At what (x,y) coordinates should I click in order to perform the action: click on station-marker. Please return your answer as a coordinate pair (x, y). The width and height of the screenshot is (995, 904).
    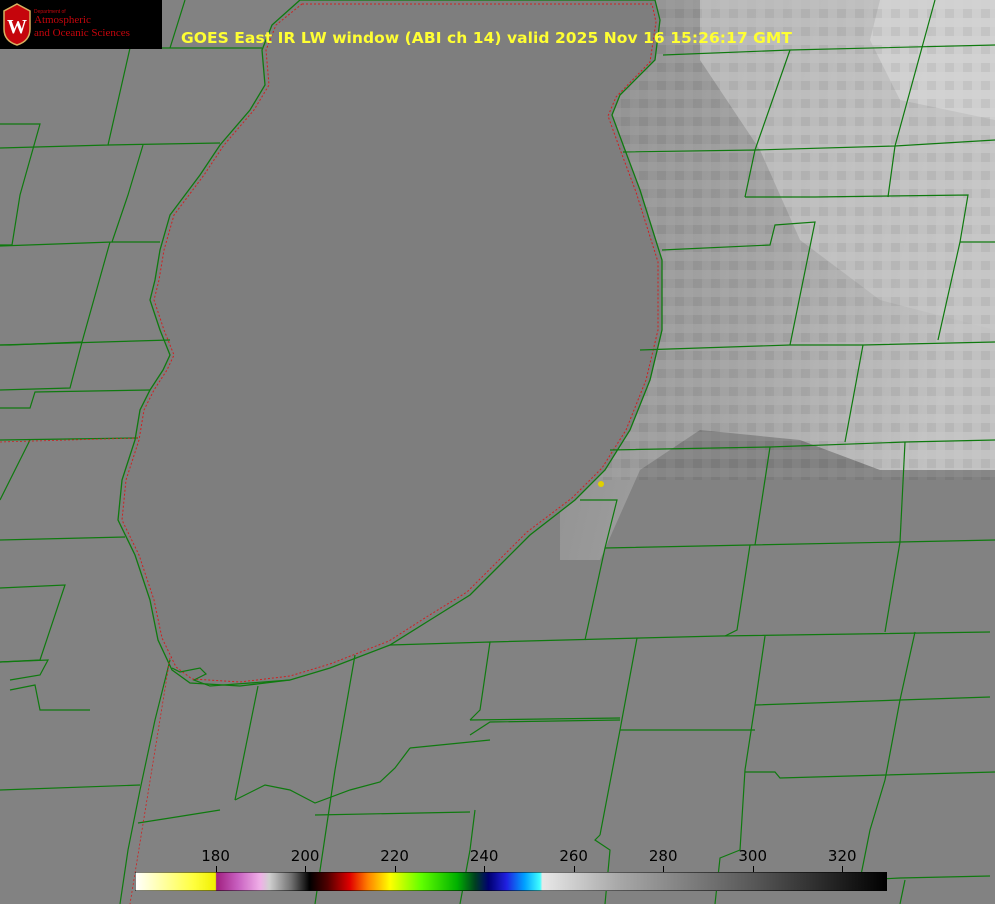
    Looking at the image, I should click on (601, 484).